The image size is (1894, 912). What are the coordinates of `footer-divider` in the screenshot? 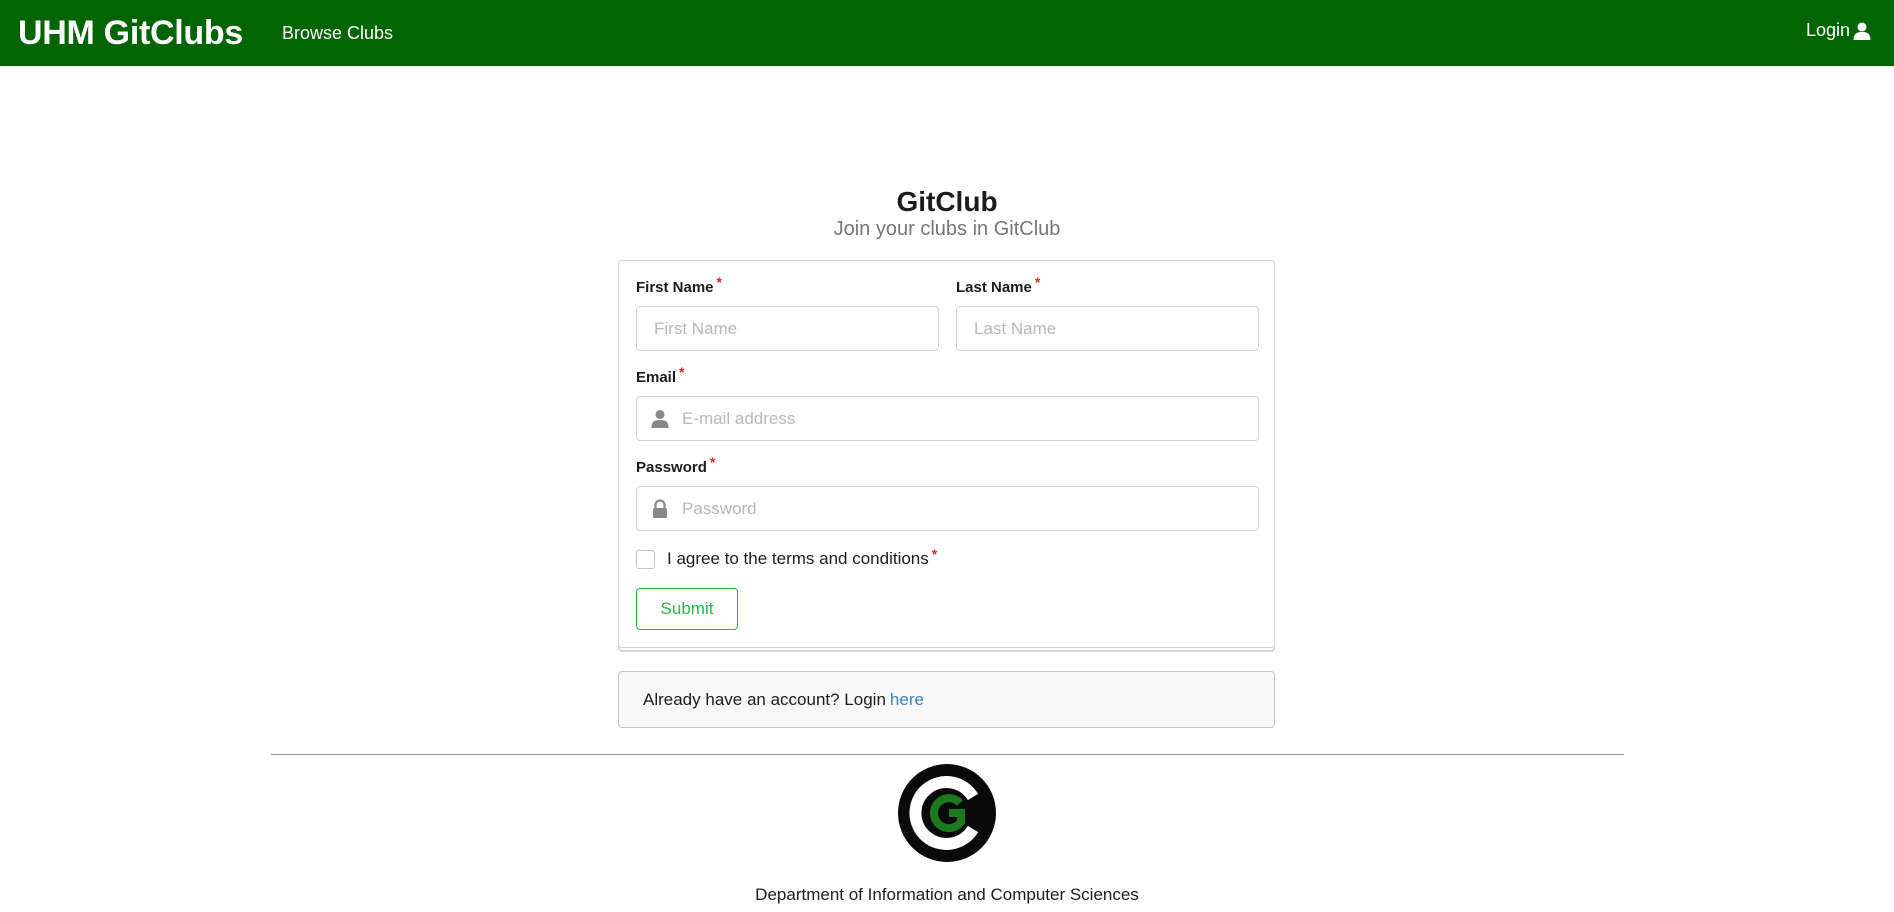 It's located at (947, 754).